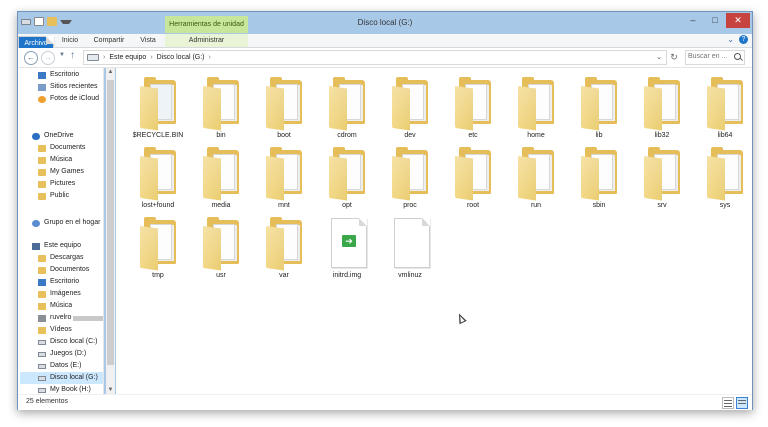 Image resolution: width=768 pixels, height=427 pixels. Describe the element at coordinates (148, 40) in the screenshot. I see `tab-vista: Vista` at that location.